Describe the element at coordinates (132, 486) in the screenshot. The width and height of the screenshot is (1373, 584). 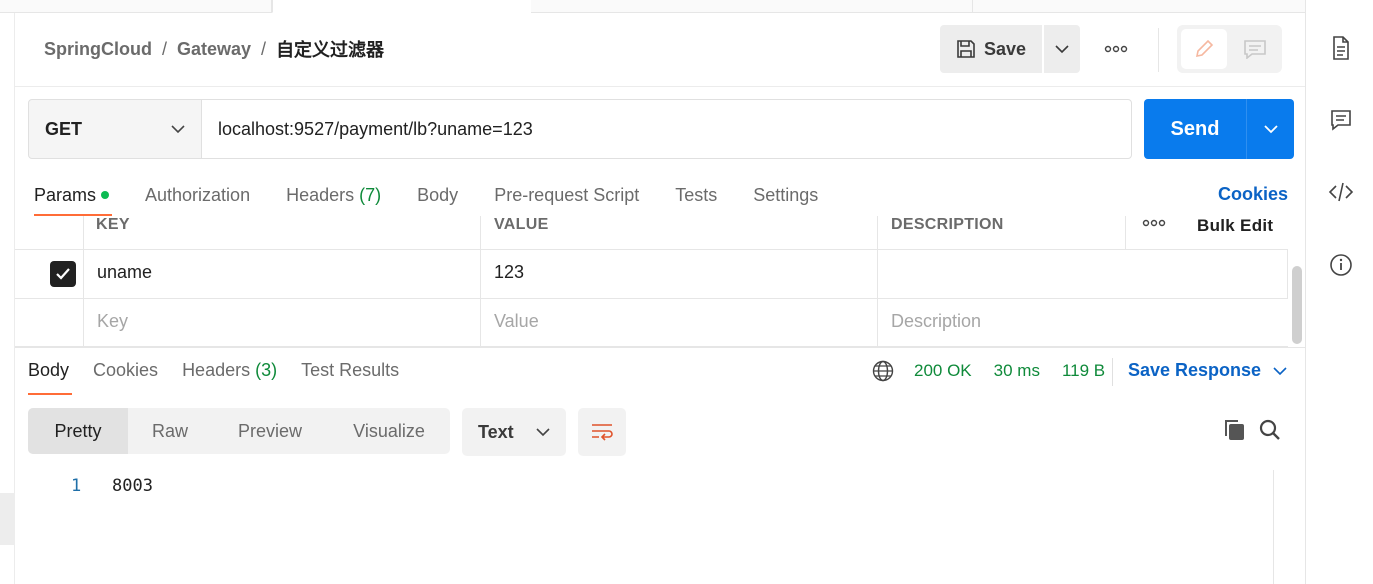
I see `response-content: 8003` at that location.